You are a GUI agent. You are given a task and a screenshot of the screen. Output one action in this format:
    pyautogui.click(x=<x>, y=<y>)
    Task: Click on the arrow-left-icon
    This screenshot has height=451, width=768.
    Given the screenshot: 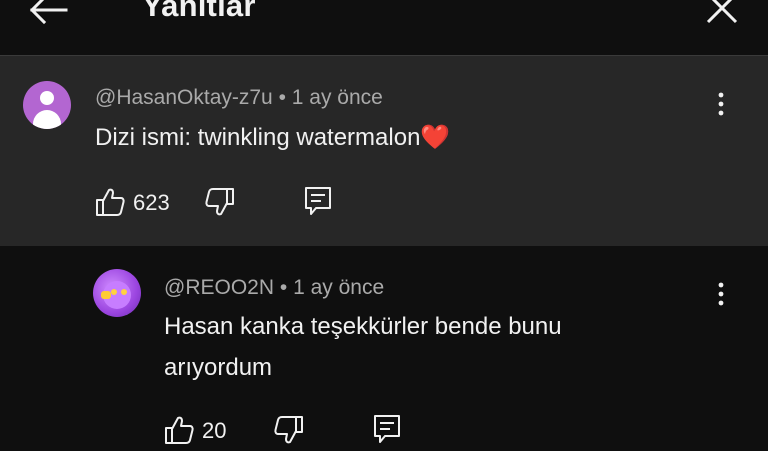 What is the action you would take?
    pyautogui.click(x=48, y=12)
    